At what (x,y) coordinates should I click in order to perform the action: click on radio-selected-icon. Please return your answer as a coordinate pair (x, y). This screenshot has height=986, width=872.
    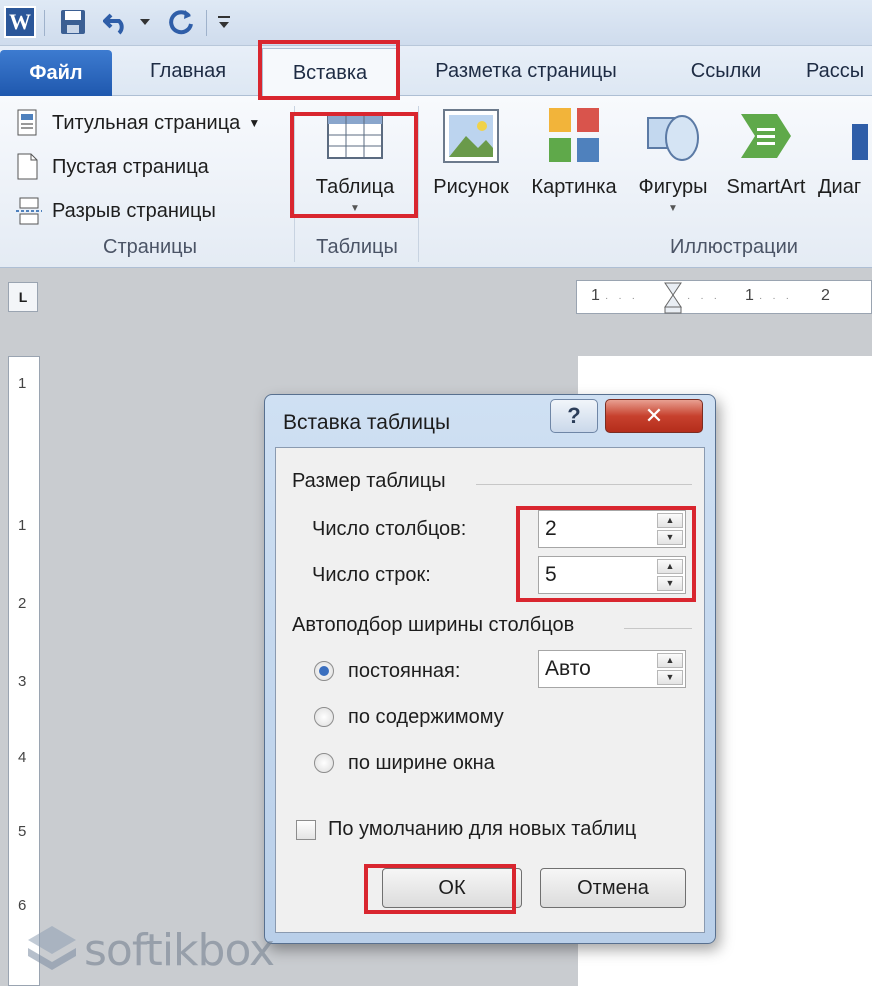
    Looking at the image, I should click on (324, 671).